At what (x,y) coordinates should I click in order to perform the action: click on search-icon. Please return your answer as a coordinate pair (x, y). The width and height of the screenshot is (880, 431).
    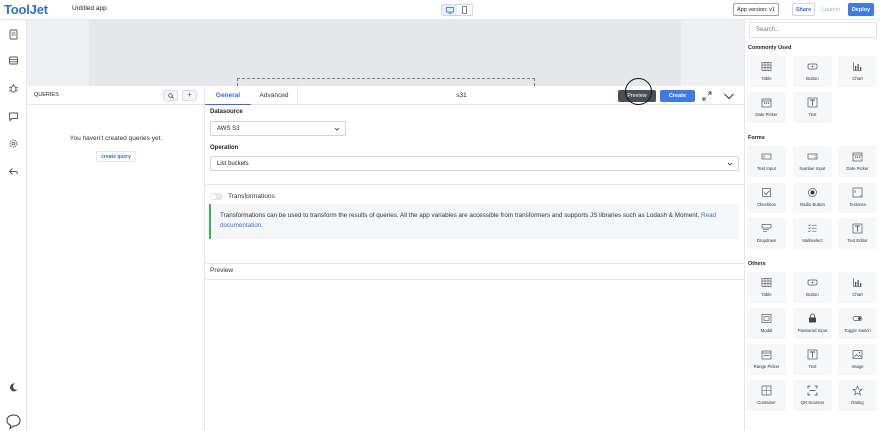
    Looking at the image, I should click on (170, 95).